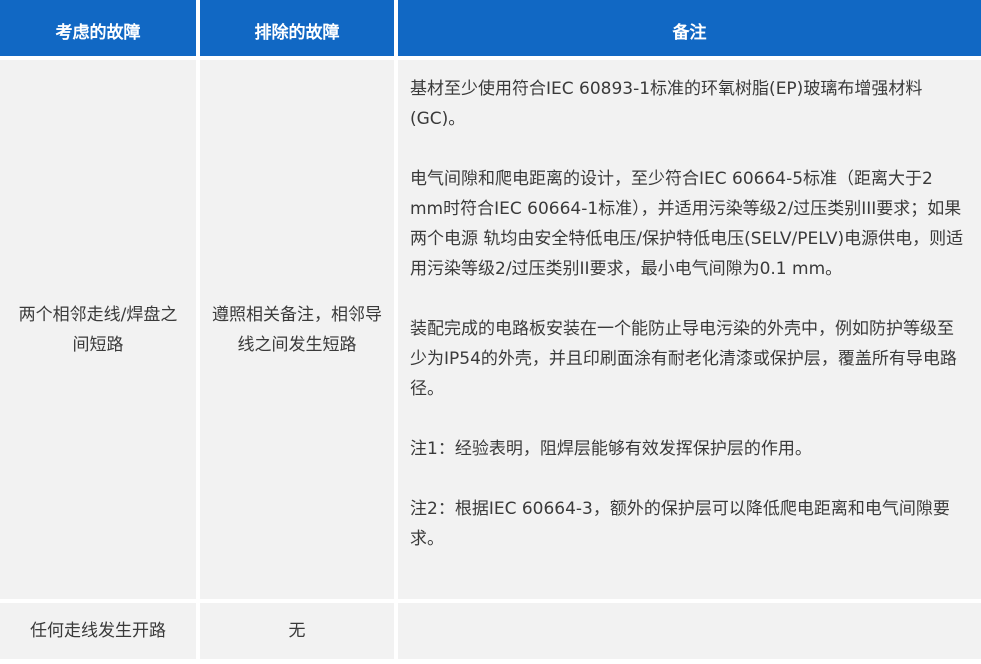  I want to click on note-paragraph: 注1：经验表明，阻焊层能够有效发挥保护层的作用。, so click(611, 449).